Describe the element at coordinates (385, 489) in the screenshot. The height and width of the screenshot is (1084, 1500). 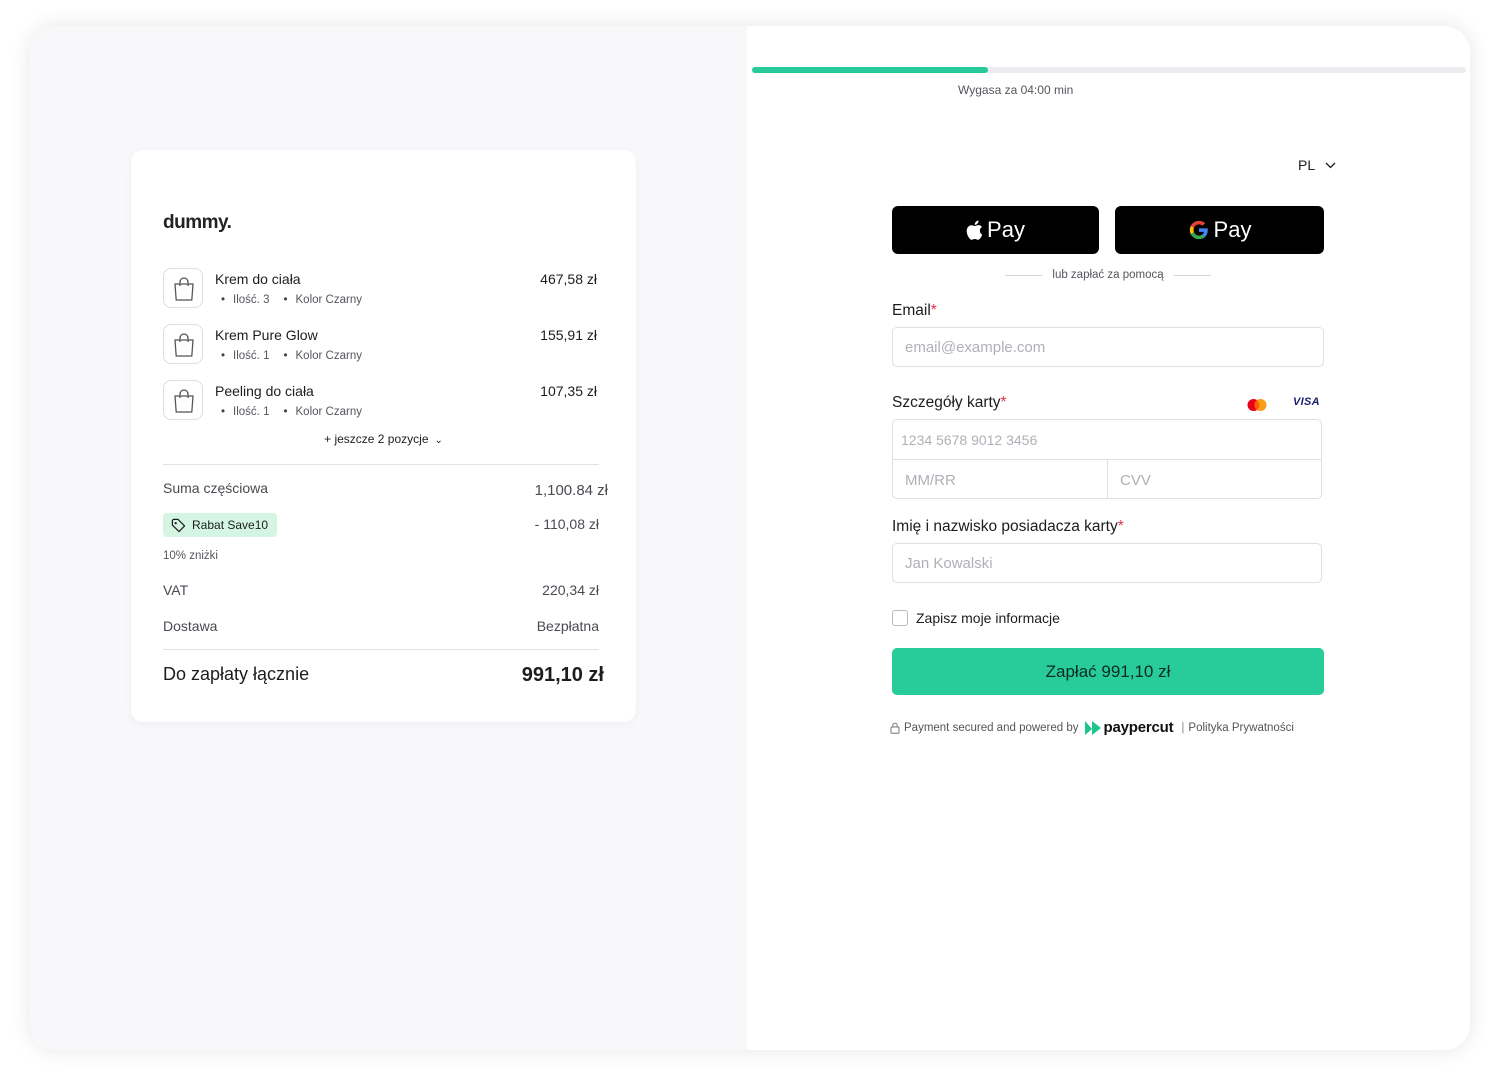
I see `subtotal-row: Suma częściowa 1,100.84 zł` at that location.